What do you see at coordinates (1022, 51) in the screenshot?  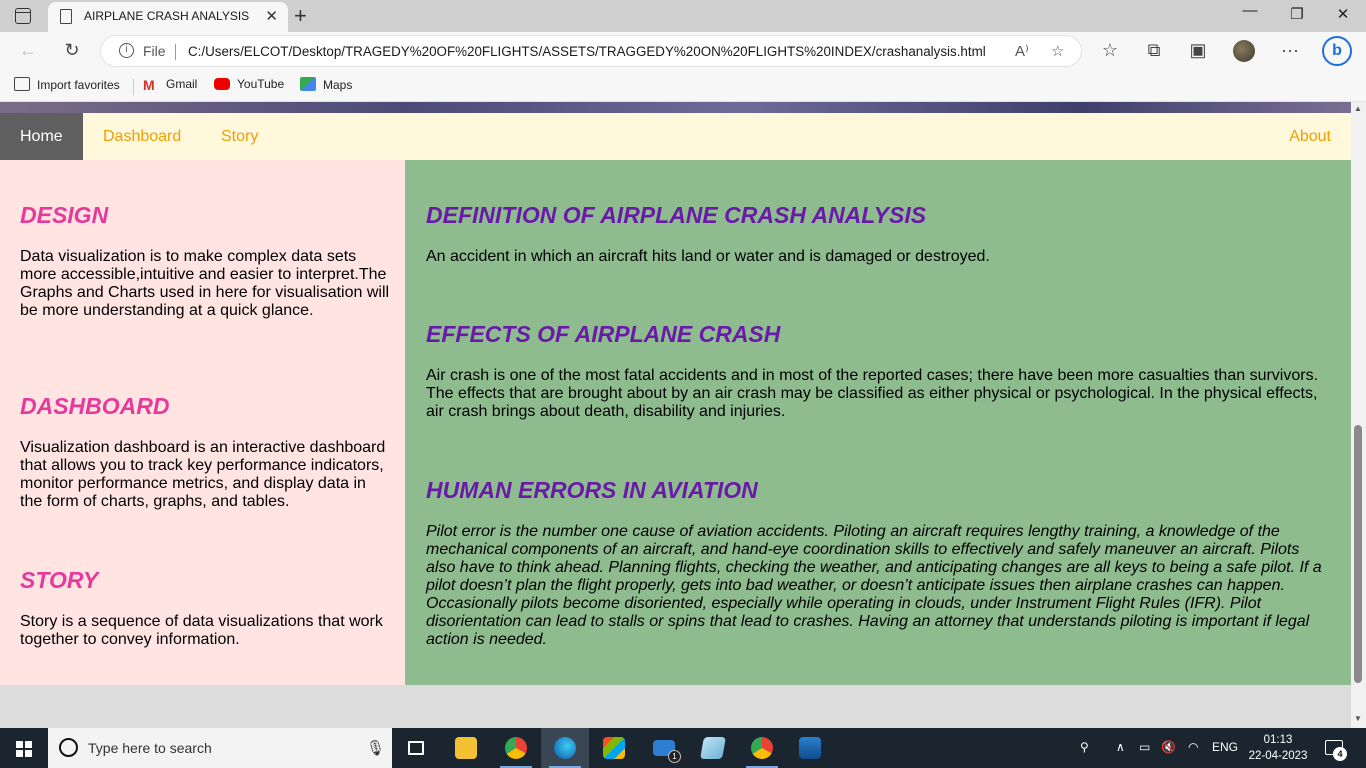 I see `read-aloud-icon: A⁾` at bounding box center [1022, 51].